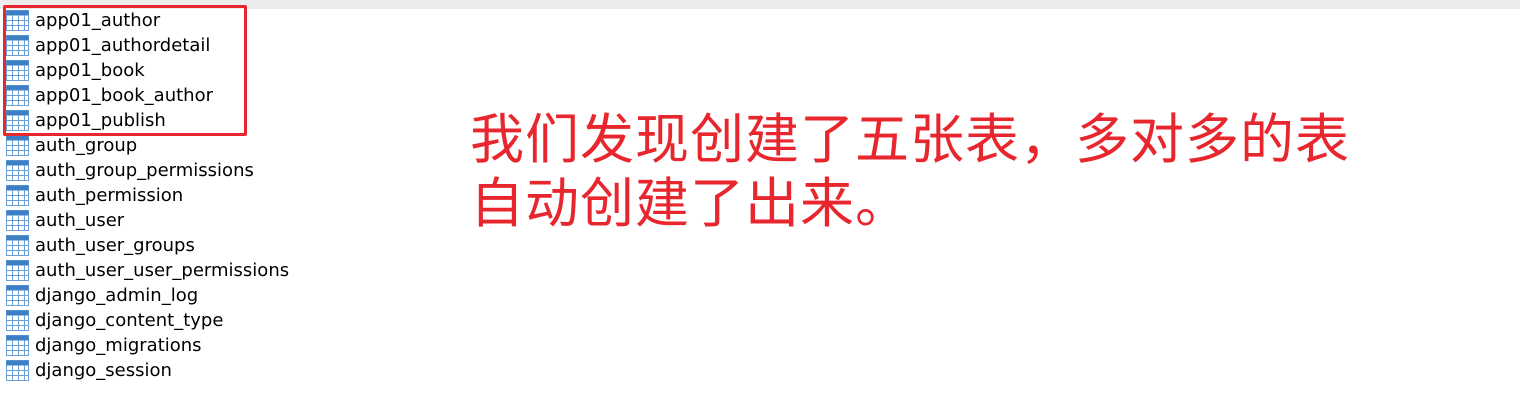  What do you see at coordinates (162, 270) in the screenshot?
I see `table-name: auth_user_user_permissions` at bounding box center [162, 270].